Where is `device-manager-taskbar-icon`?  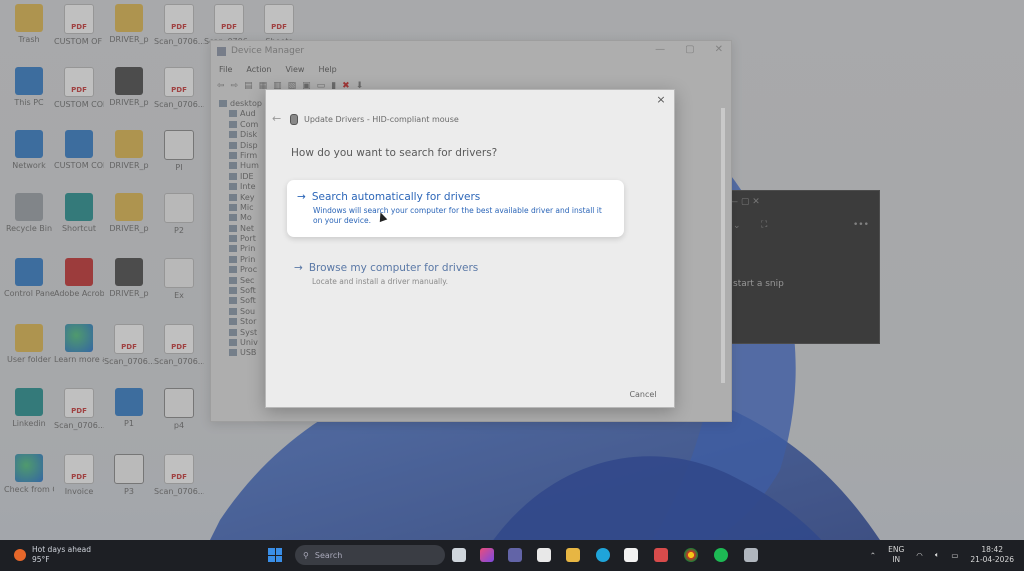 device-manager-taskbar-icon is located at coordinates (751, 555).